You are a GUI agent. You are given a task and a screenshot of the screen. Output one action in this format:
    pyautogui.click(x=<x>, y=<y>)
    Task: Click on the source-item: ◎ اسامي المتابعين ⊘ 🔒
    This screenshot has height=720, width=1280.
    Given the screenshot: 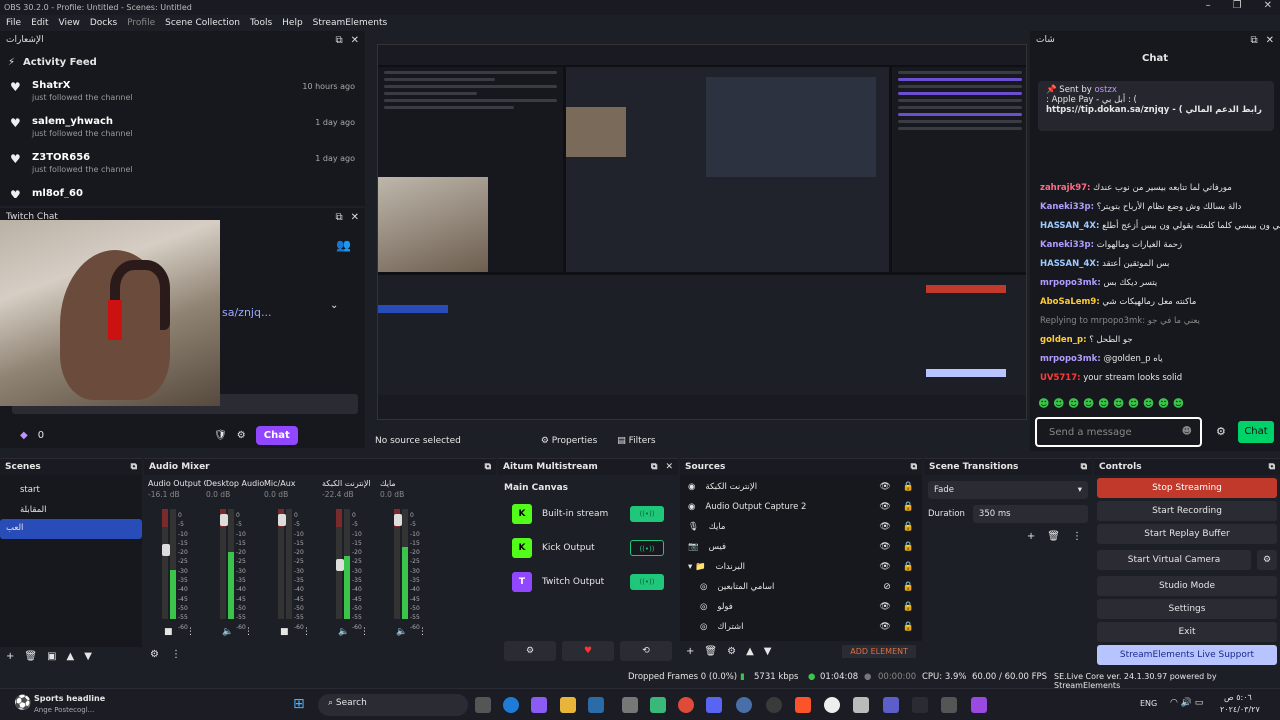 What is the action you would take?
    pyautogui.click(x=801, y=587)
    